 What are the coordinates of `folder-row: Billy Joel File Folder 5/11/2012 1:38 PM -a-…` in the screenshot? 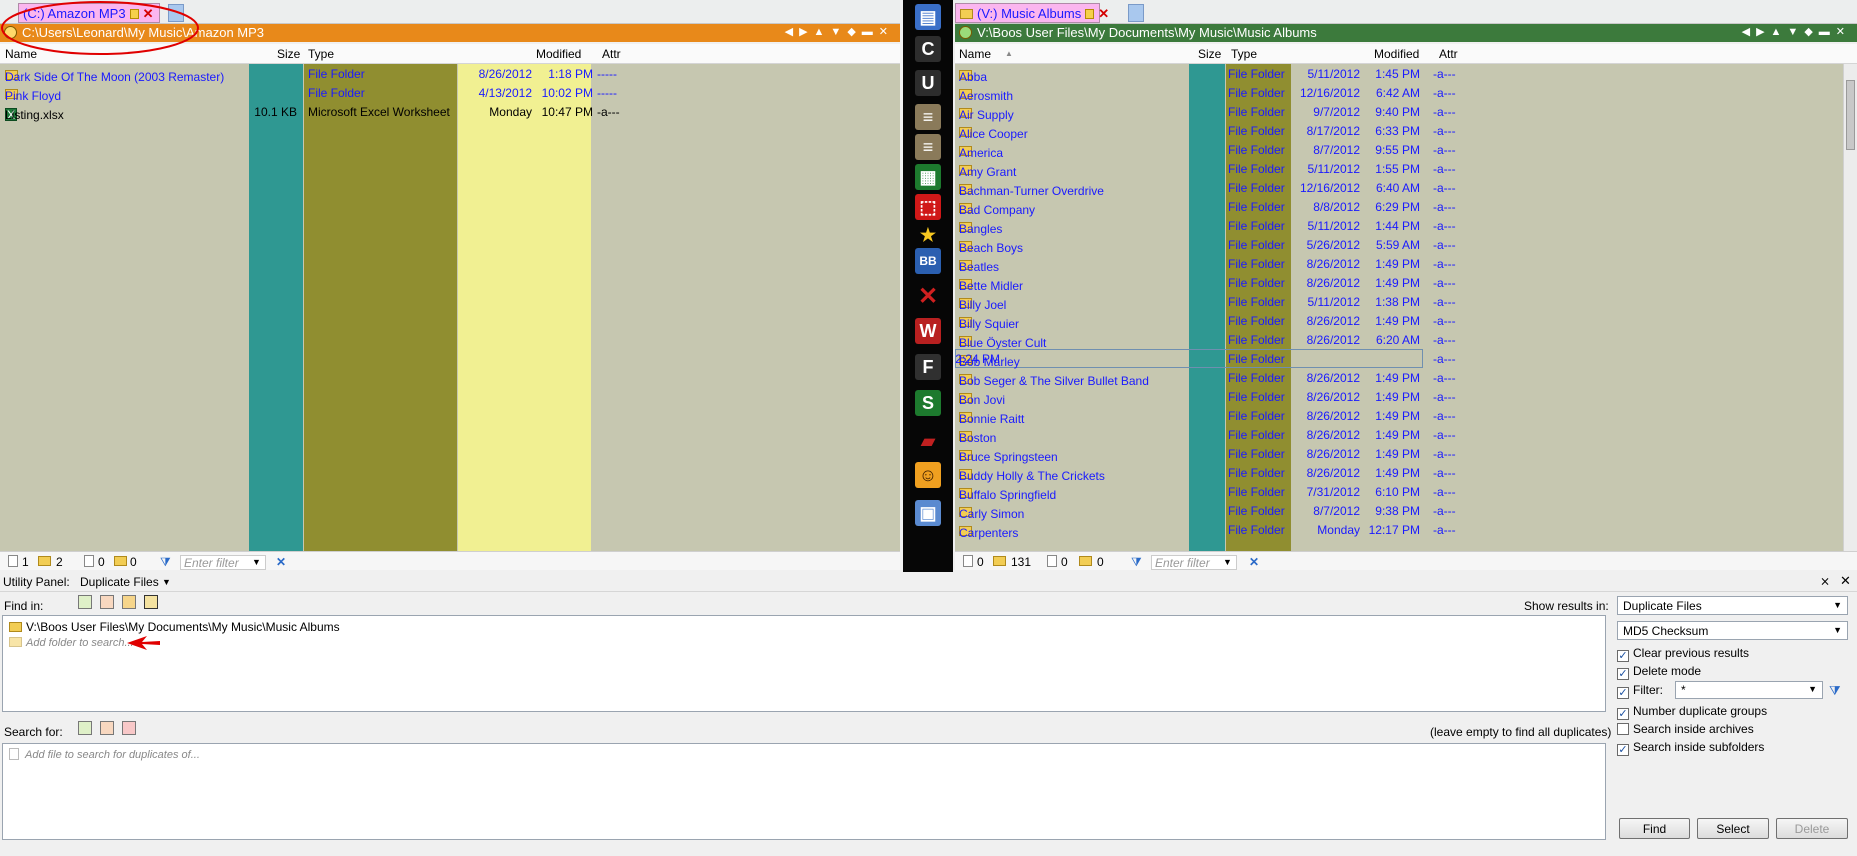 It's located at (1399, 302).